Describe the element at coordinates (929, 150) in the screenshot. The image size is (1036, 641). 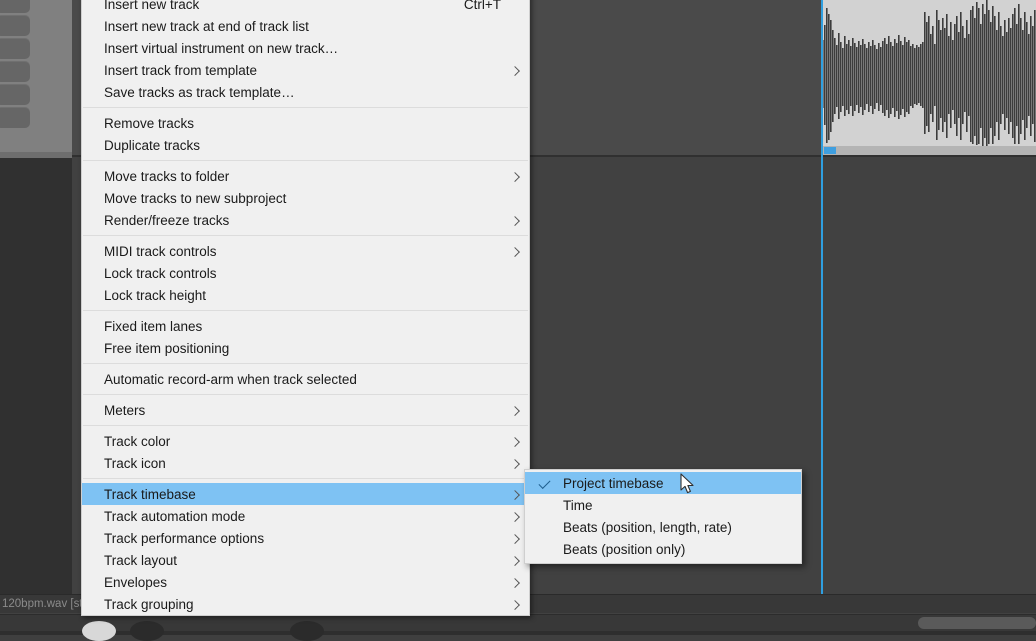
I see `media-item-footer` at that location.